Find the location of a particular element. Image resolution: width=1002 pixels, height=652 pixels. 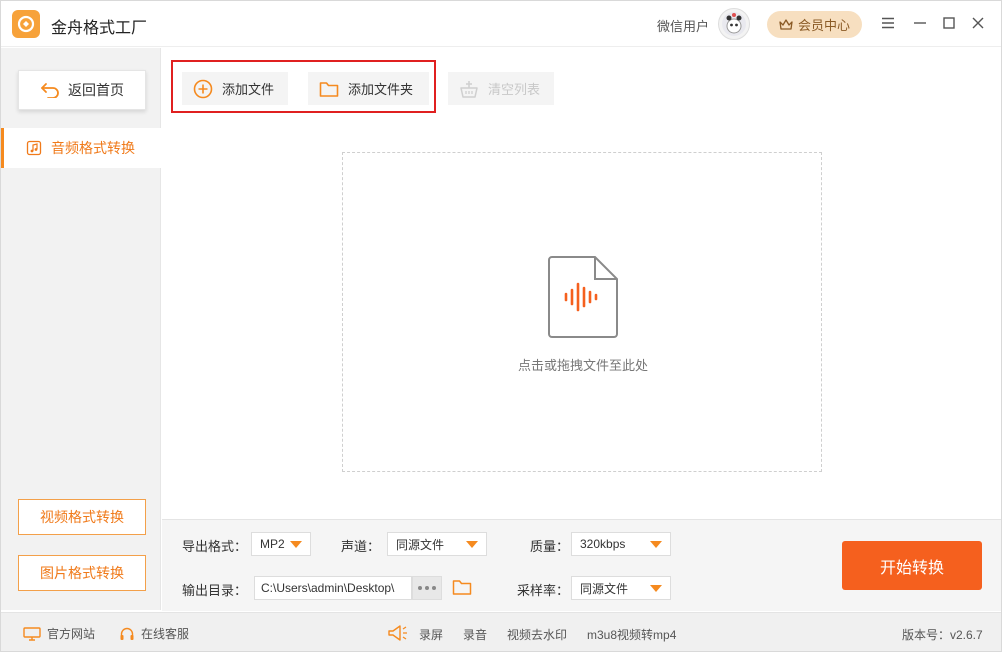

samplerate-label: 采样率： is located at coordinates (543, 590).